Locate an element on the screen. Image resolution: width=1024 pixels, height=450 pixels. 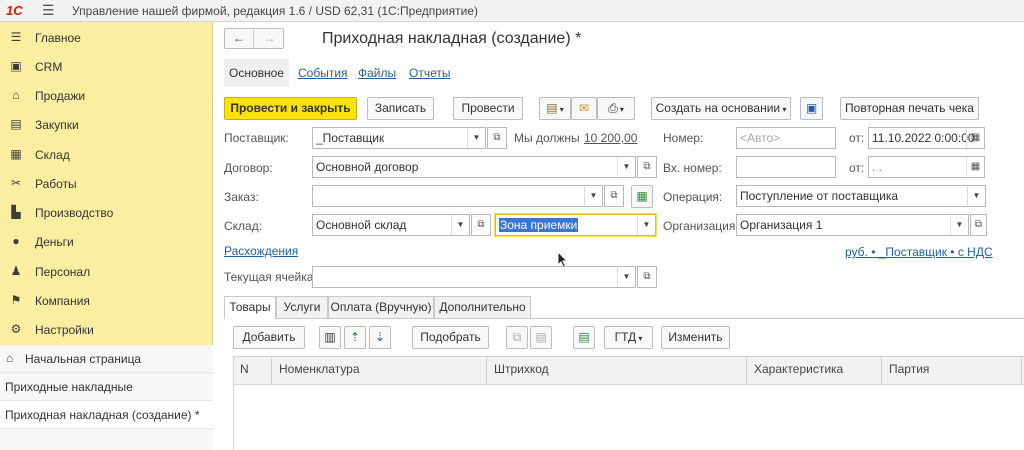
section-main: ☰ Главное is located at coordinates (106, 37).